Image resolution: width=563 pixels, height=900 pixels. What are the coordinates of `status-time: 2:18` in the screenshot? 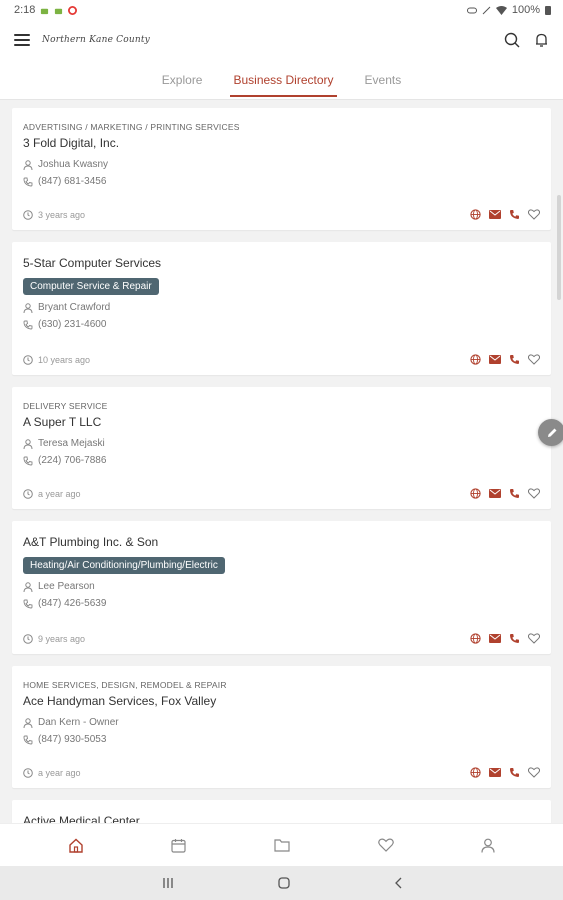 It's located at (25, 10).